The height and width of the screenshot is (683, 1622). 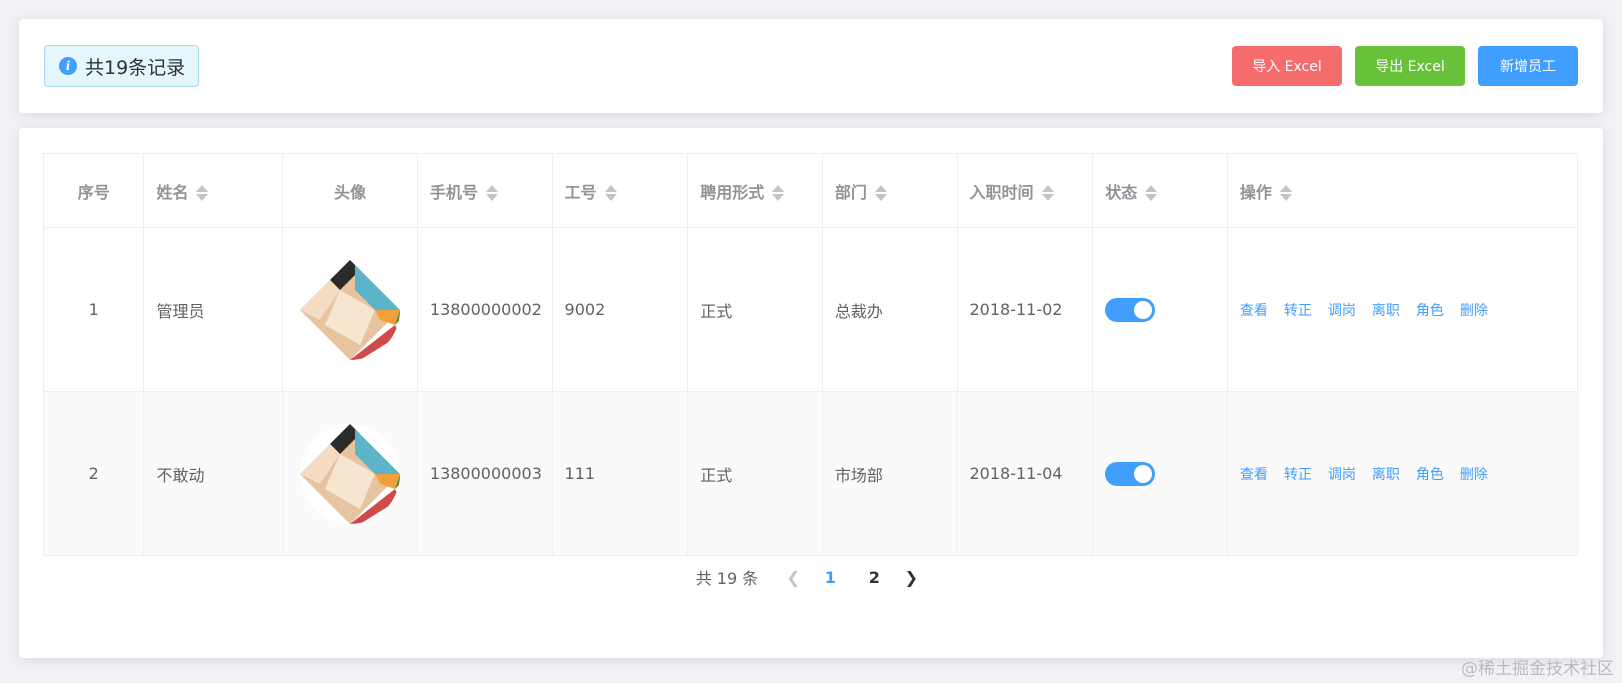 What do you see at coordinates (93, 473) in the screenshot?
I see `cell-index: 2` at bounding box center [93, 473].